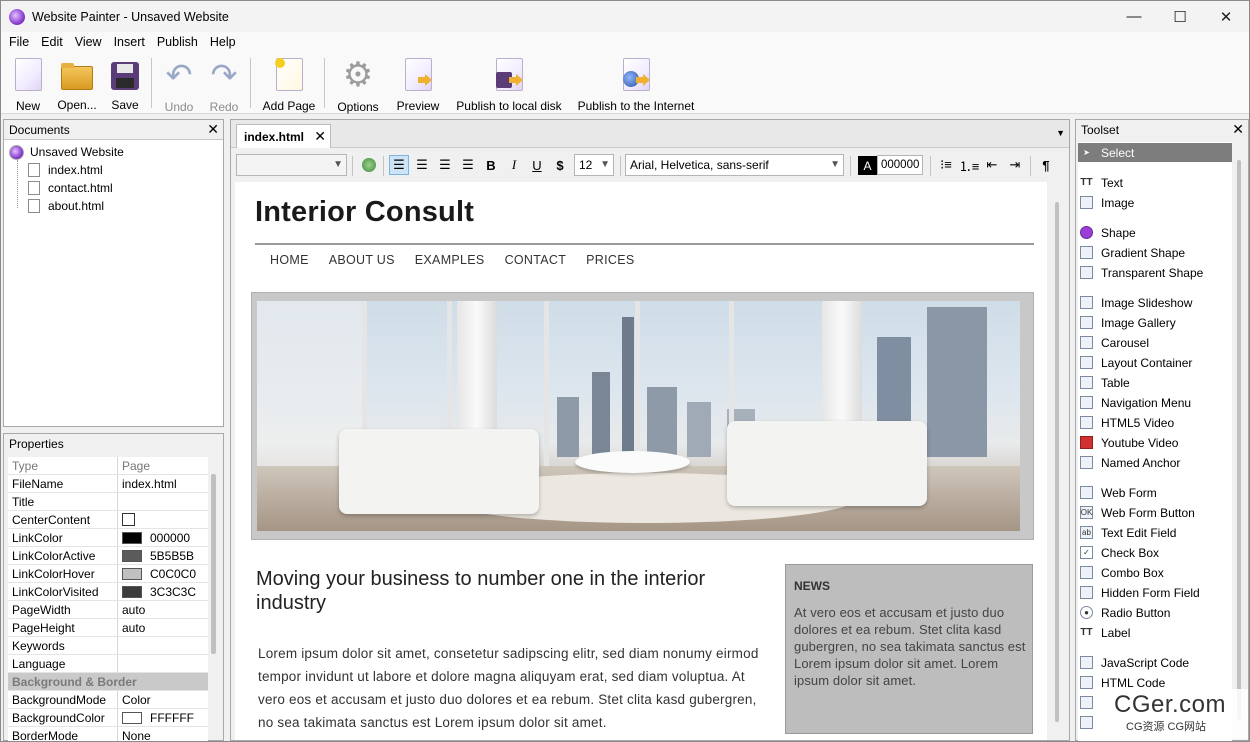 This screenshot has height=742, width=1250. I want to click on align-center-button: ☰, so click(422, 165).